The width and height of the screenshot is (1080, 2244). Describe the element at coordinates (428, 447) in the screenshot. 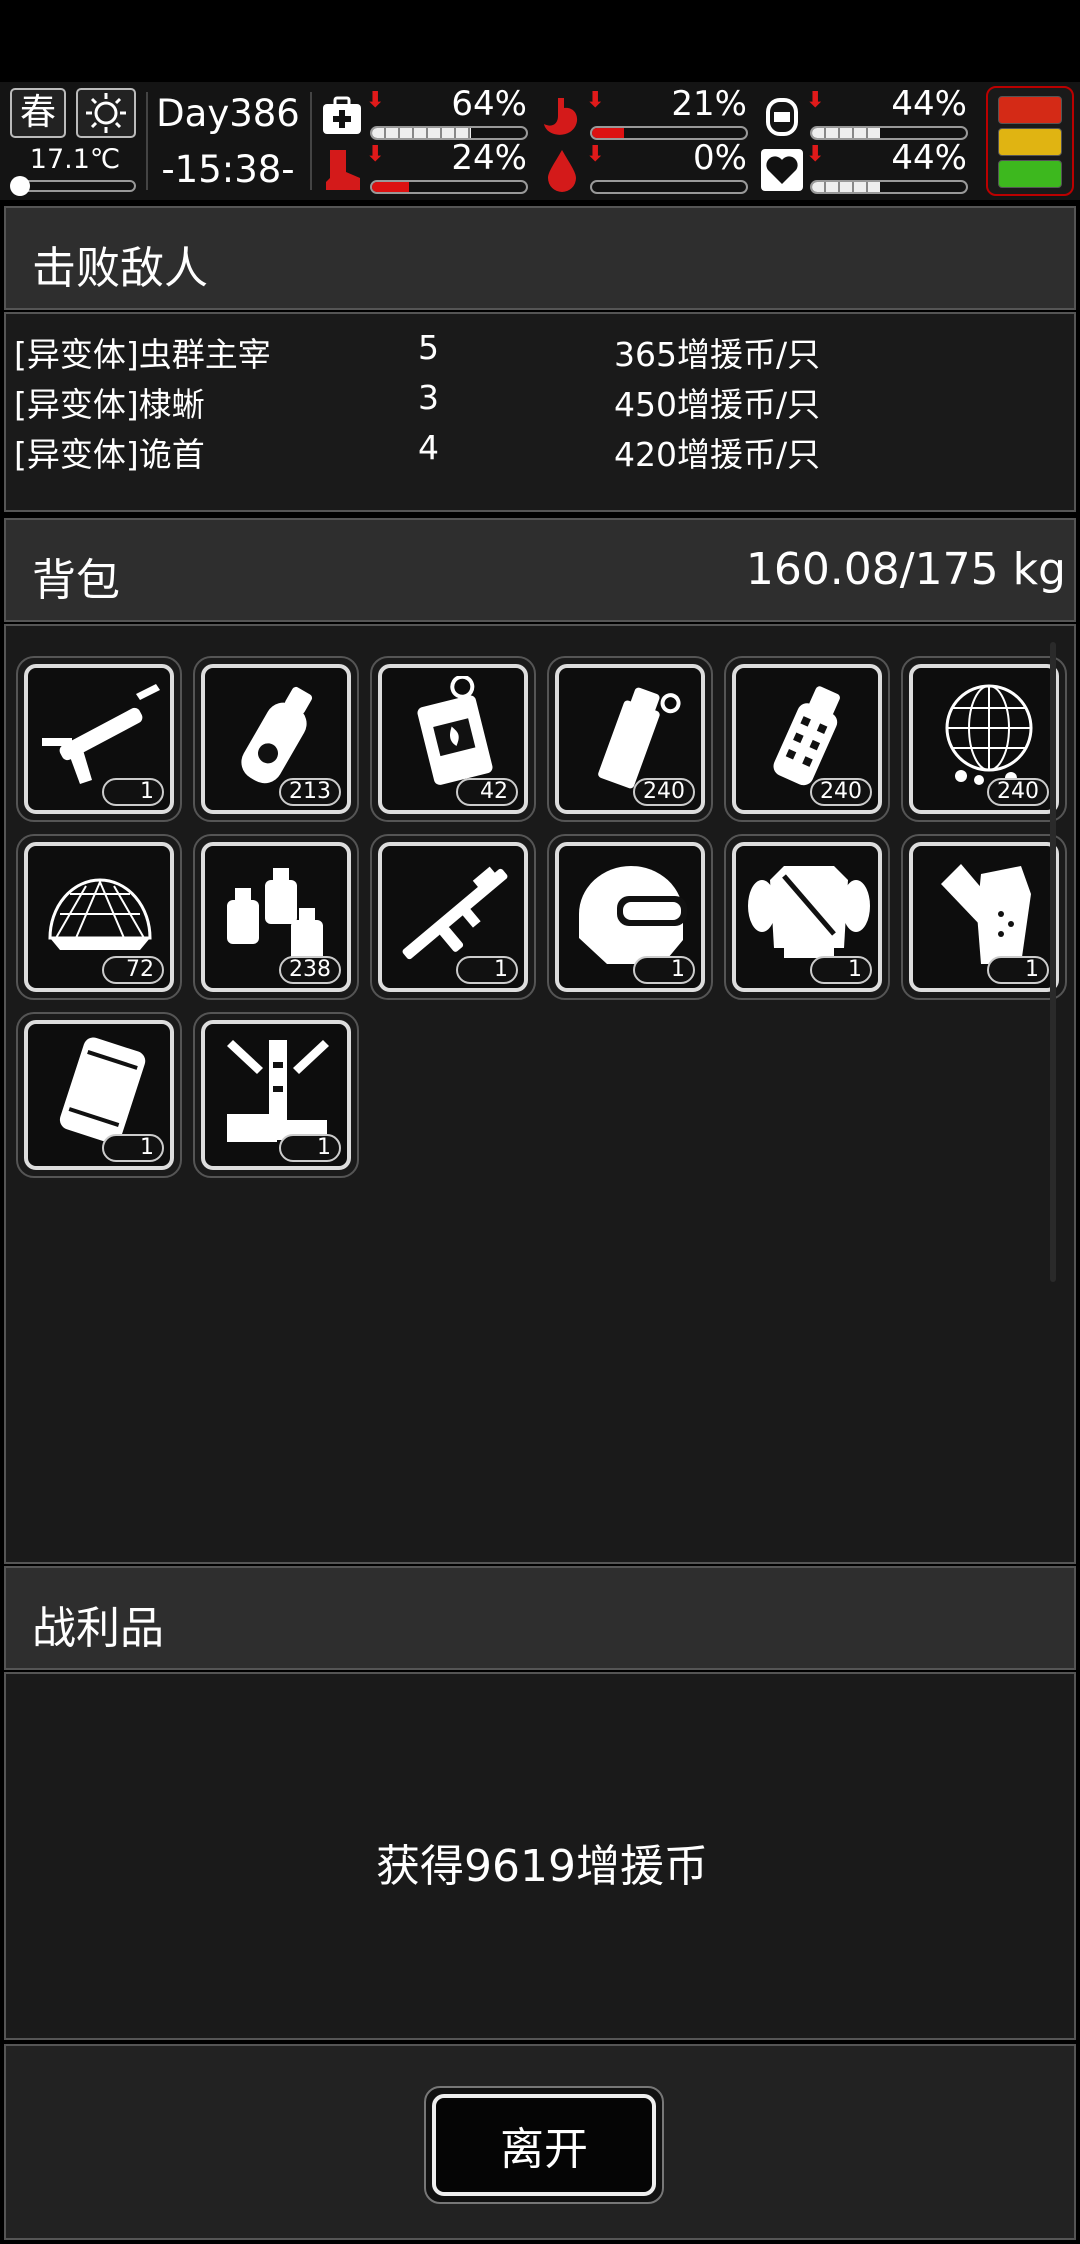

I see `enemy-count: 4` at that location.